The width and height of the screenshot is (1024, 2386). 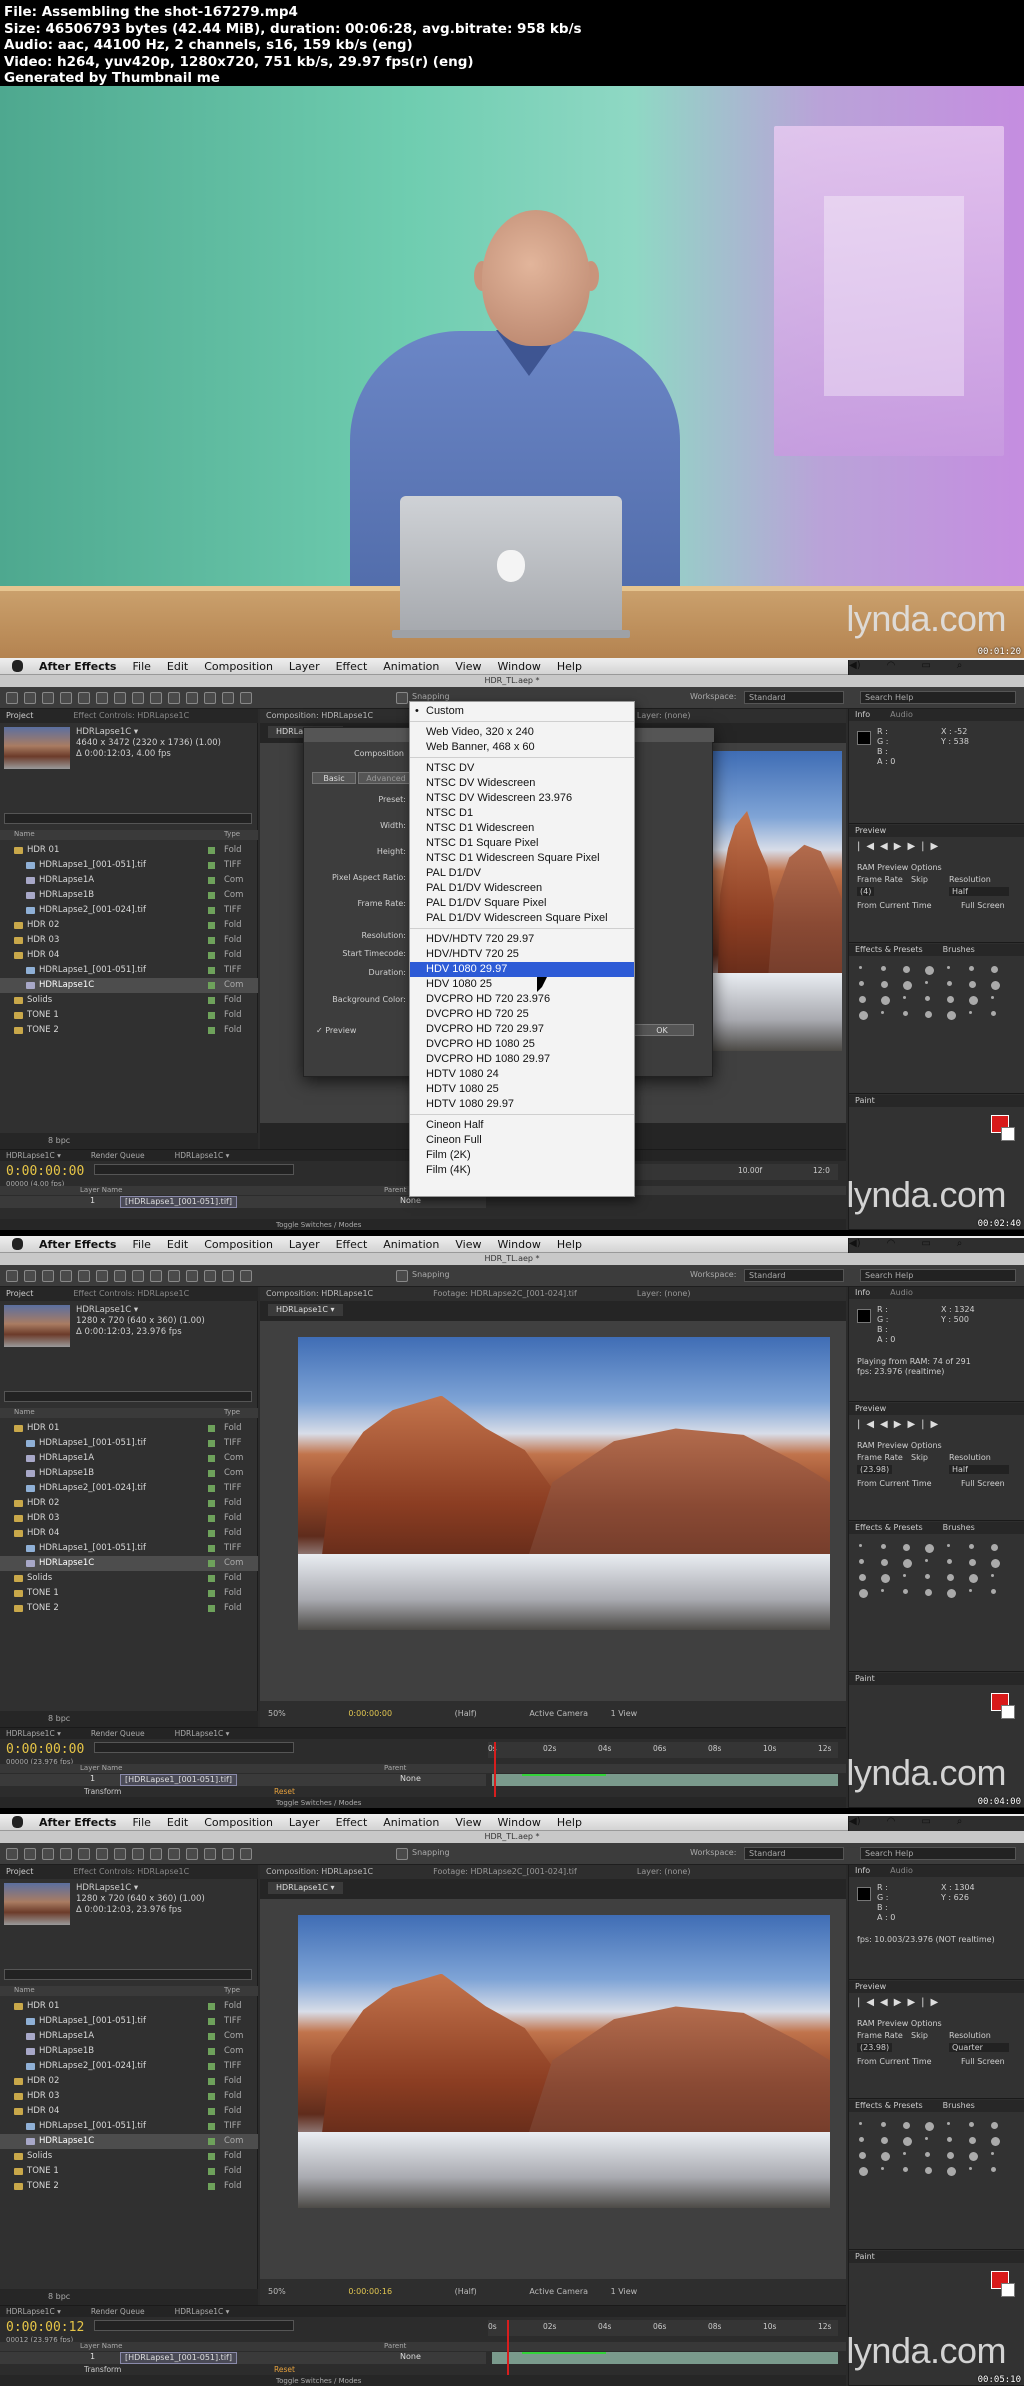 I want to click on puppet-tool-icon, so click(x=246, y=1276).